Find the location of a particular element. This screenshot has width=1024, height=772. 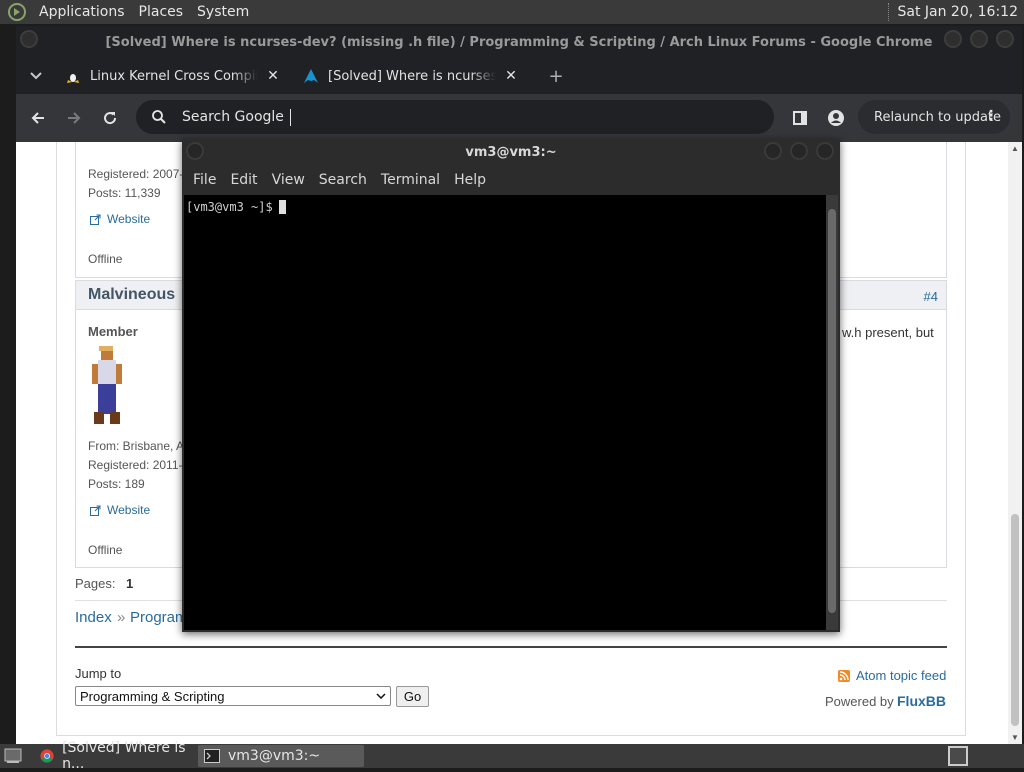

terminal-title: vm3@vm3:~ is located at coordinates (510, 152).